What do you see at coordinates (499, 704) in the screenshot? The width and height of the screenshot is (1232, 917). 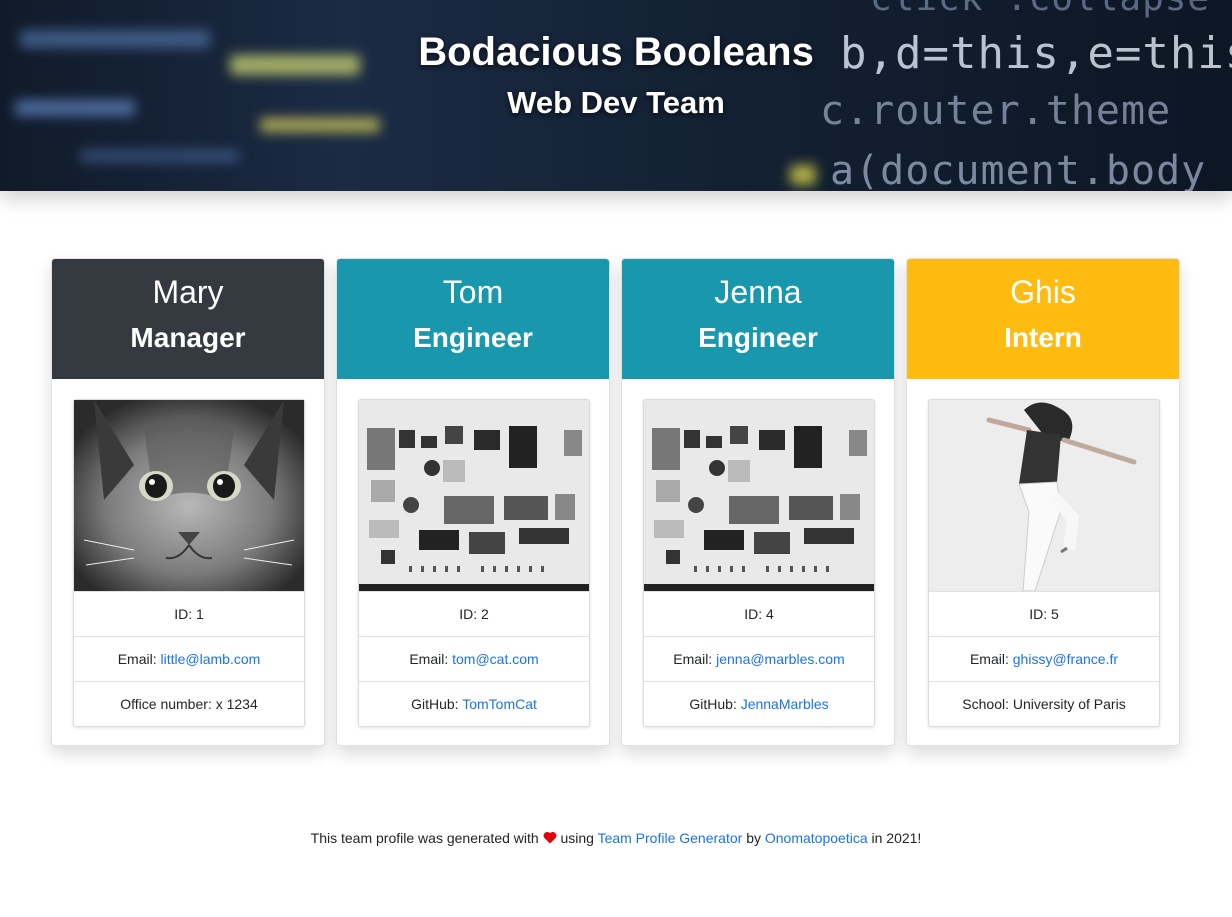 I see `github-link: TomTomCat` at bounding box center [499, 704].